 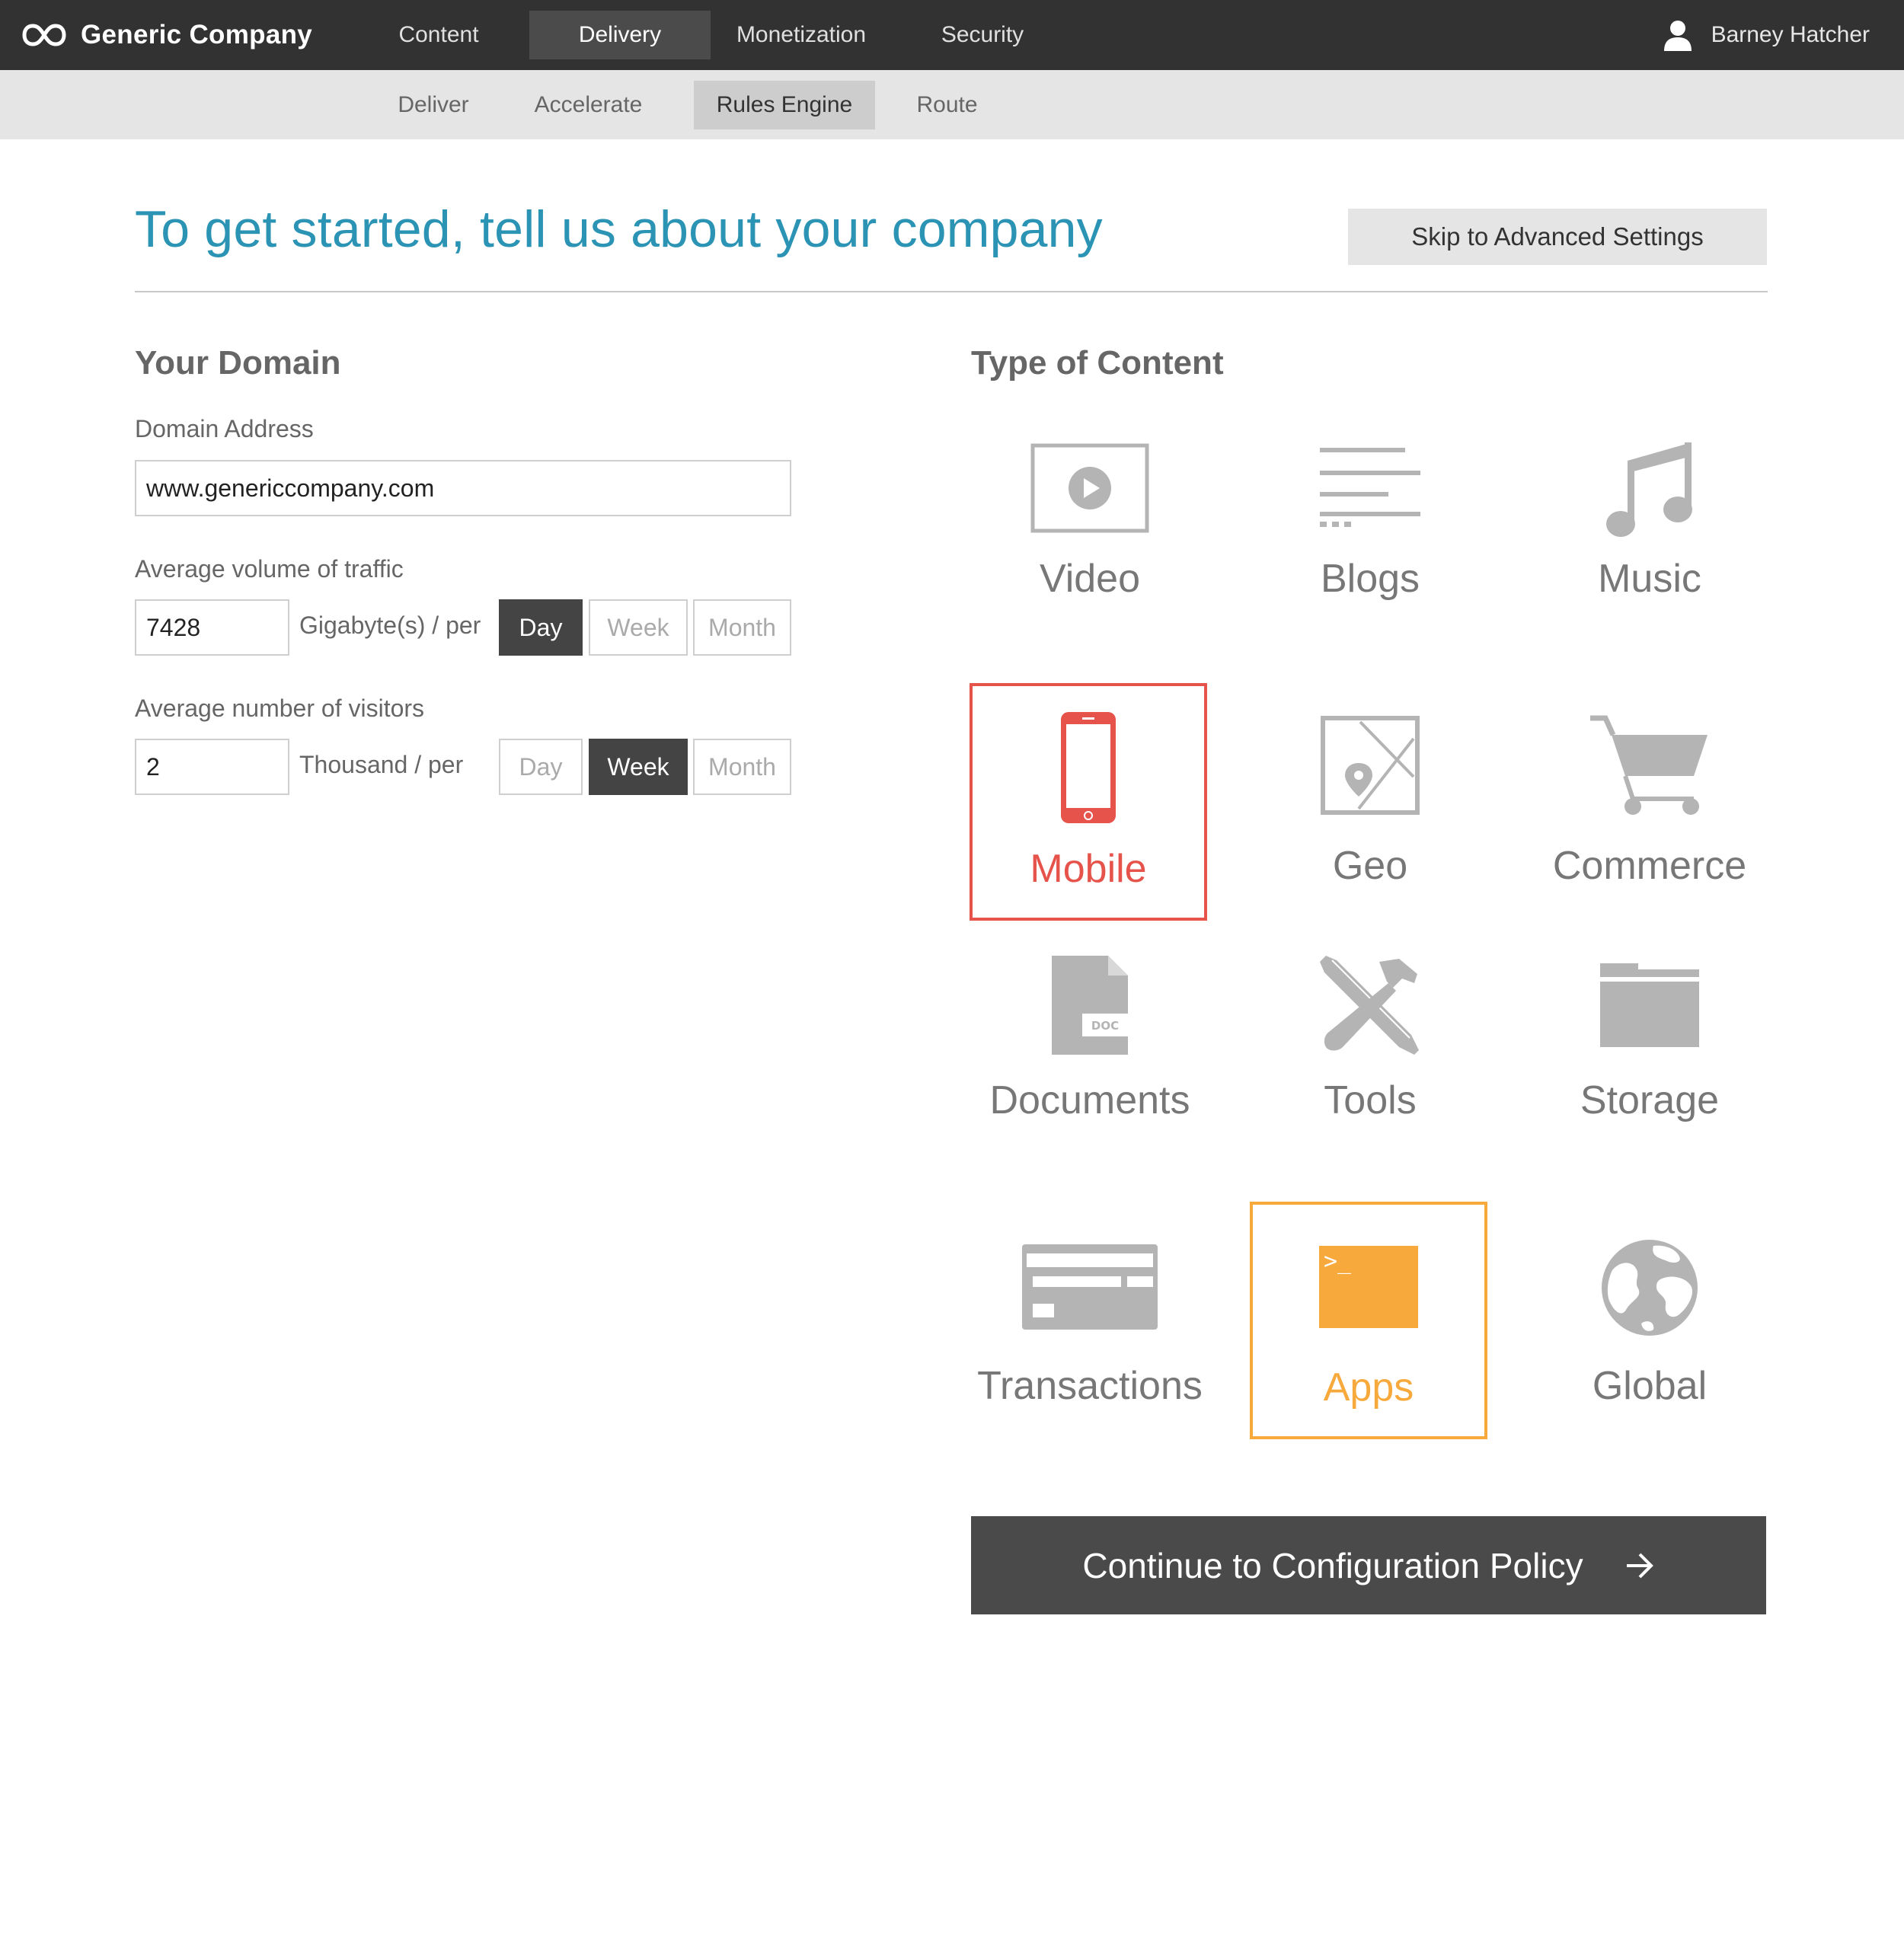 I want to click on user-menu: Barney Hatcher, so click(x=1766, y=35).